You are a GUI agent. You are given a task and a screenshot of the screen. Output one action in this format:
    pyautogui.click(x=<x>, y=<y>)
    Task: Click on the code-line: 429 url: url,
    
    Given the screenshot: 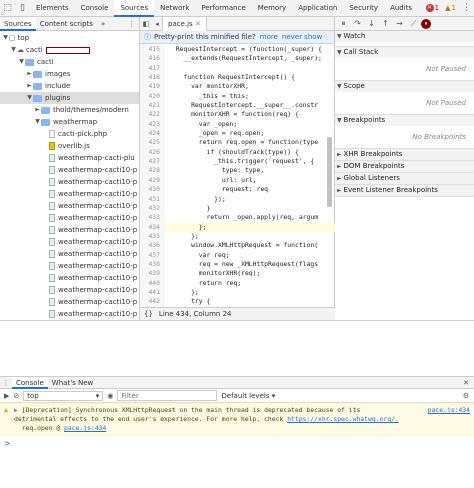 What is the action you would take?
    pyautogui.click(x=237, y=180)
    